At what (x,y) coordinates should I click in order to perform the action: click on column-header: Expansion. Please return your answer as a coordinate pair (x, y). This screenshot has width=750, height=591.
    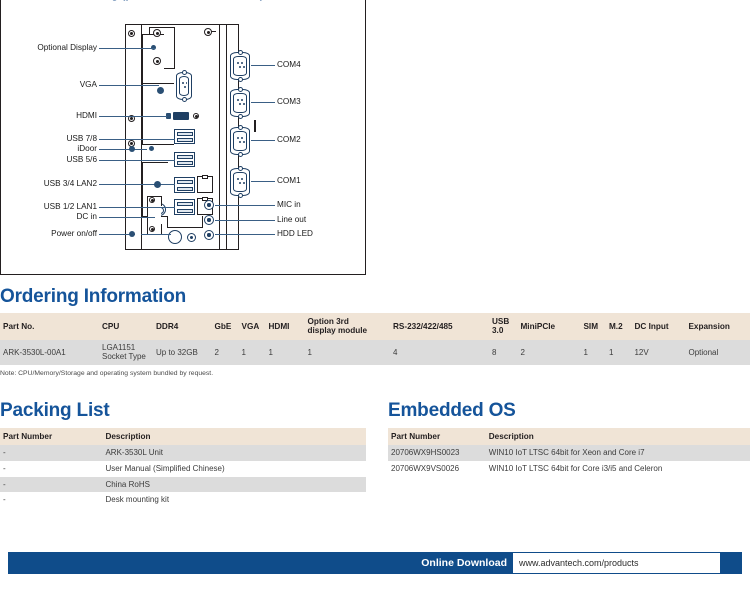
    Looking at the image, I should click on (717, 326).